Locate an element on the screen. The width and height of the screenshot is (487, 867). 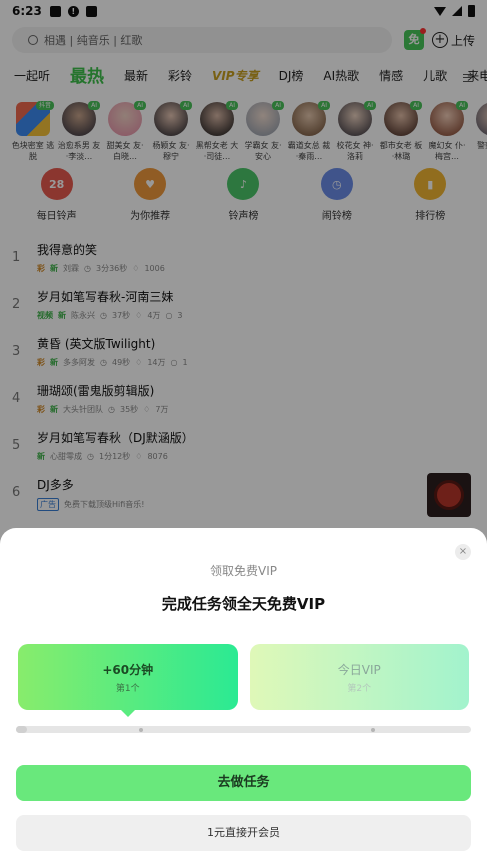
reward-sub: 第1个 is located at coordinates (127, 688).